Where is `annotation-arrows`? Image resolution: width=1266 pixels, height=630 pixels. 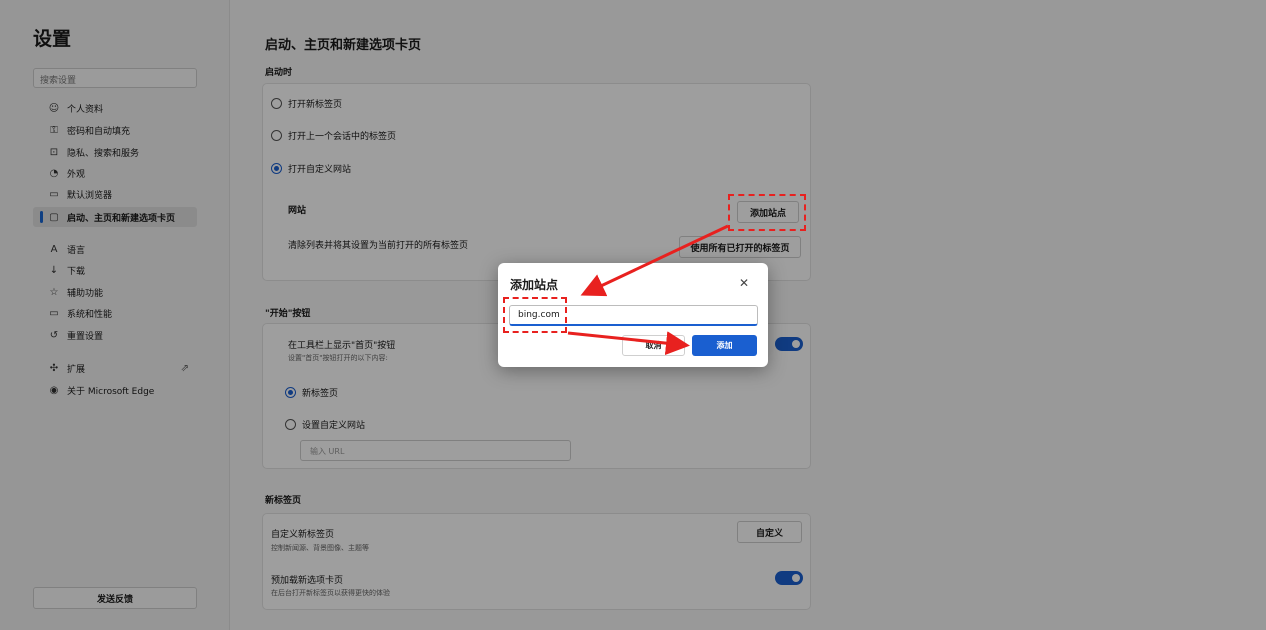 annotation-arrows is located at coordinates (648, 290).